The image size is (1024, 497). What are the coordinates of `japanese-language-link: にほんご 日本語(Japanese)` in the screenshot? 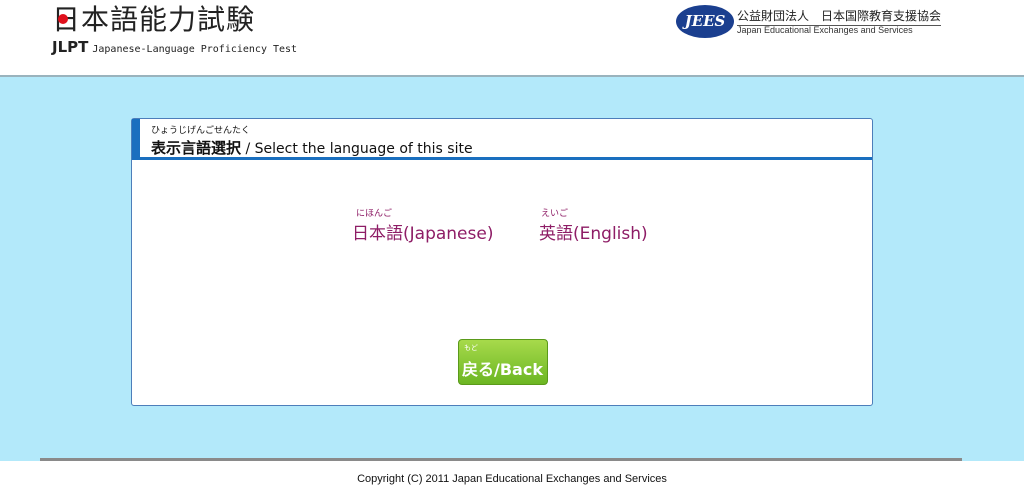 It's located at (423, 226).